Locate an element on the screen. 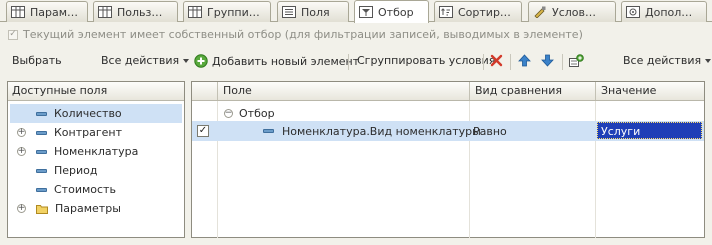 The width and height of the screenshot is (712, 245). arrow-down-icon is located at coordinates (547, 60).